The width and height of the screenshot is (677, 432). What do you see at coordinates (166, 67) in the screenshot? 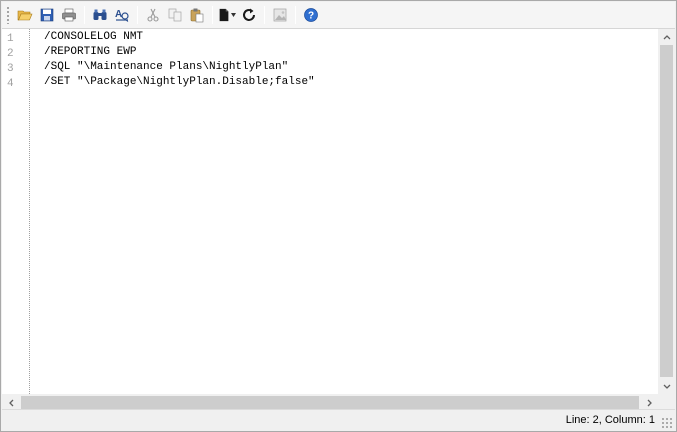
I see `code-line: /SQL "\Maintenance Plans\NightlyPlan"` at bounding box center [166, 67].